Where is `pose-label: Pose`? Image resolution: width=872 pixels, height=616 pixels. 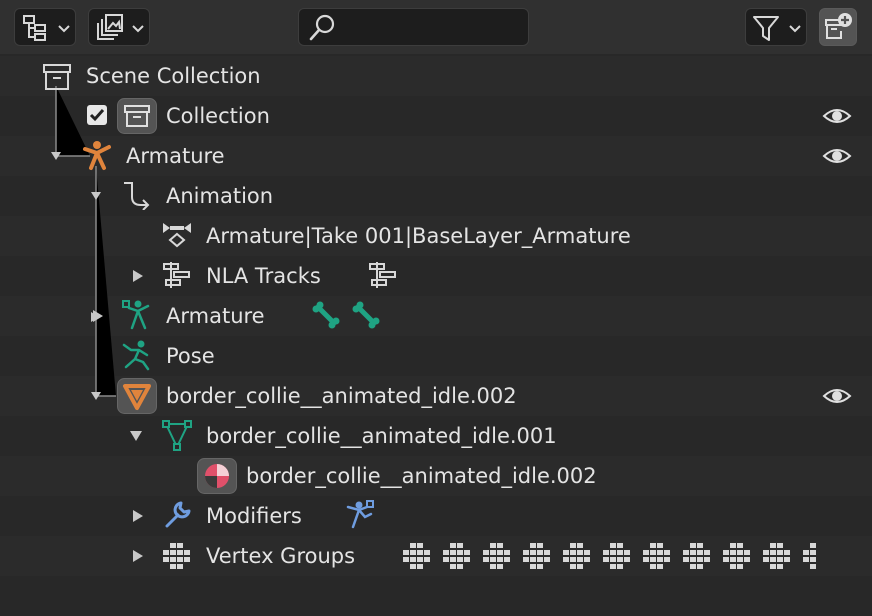 pose-label: Pose is located at coordinates (190, 356).